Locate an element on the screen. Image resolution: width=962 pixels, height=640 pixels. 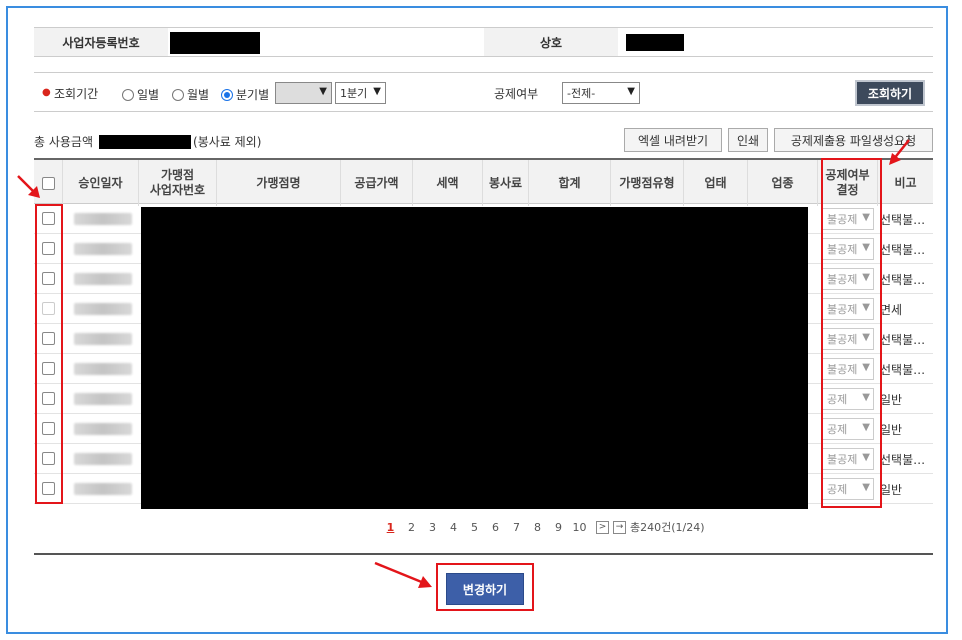
next-page-icon: > is located at coordinates (602, 527).